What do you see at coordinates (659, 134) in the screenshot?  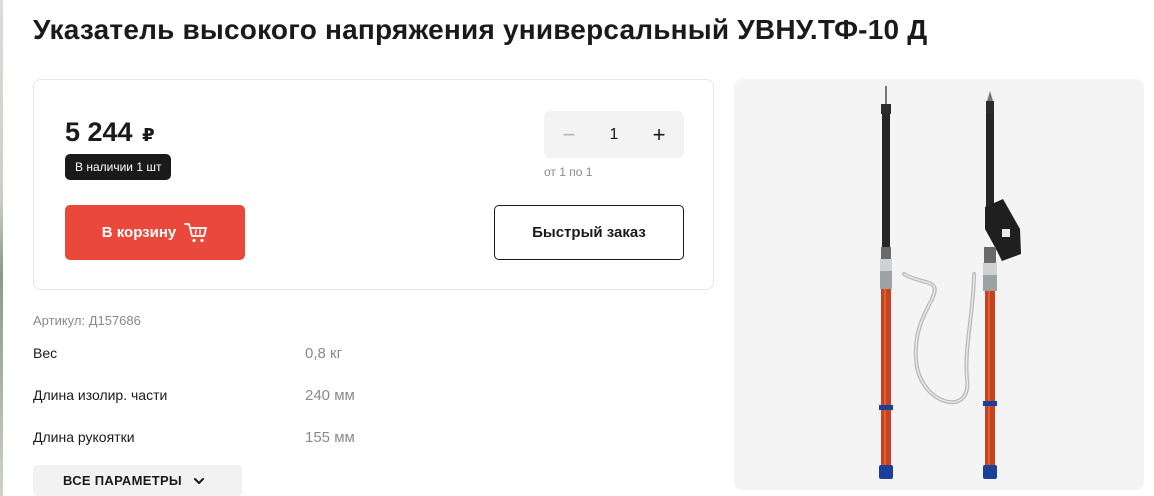 I see `quantity-plus-button: +` at bounding box center [659, 134].